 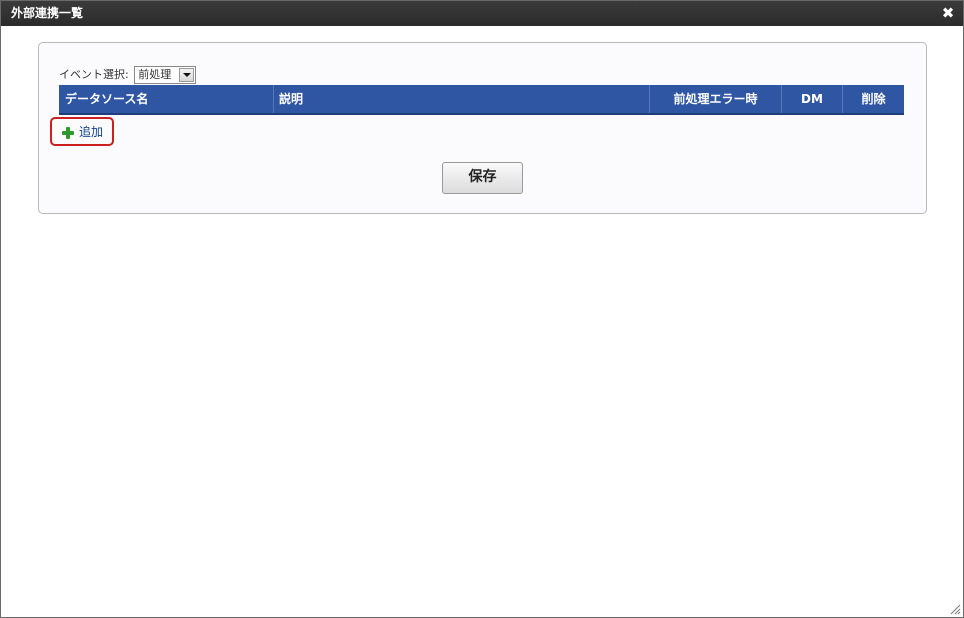 I want to click on plus-icon, so click(x=68, y=133).